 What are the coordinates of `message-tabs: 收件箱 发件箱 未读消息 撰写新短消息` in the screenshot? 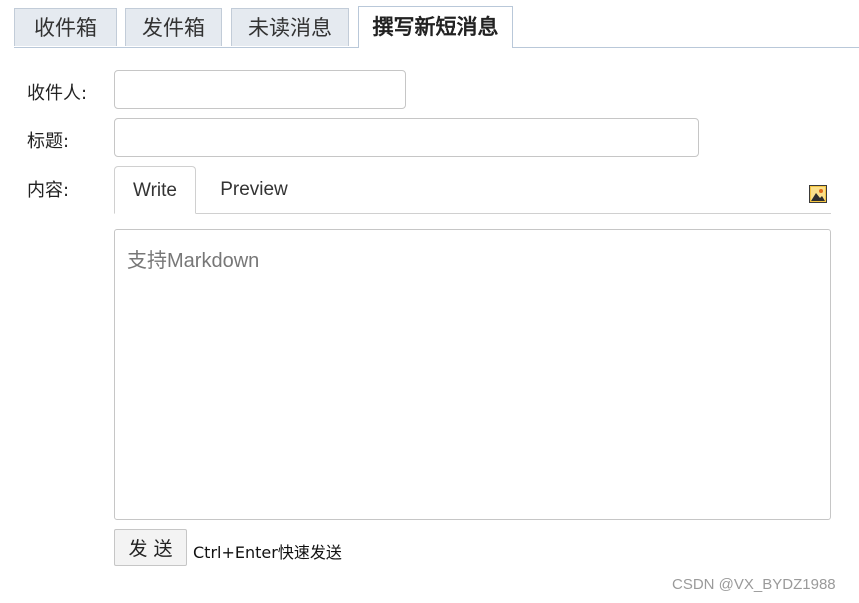 It's located at (436, 27).